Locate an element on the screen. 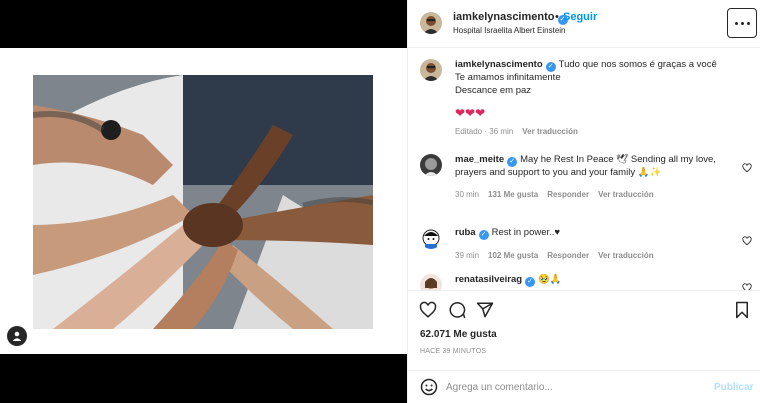 The image size is (760, 403). comment-text: Rest in power..♥ is located at coordinates (526, 232).